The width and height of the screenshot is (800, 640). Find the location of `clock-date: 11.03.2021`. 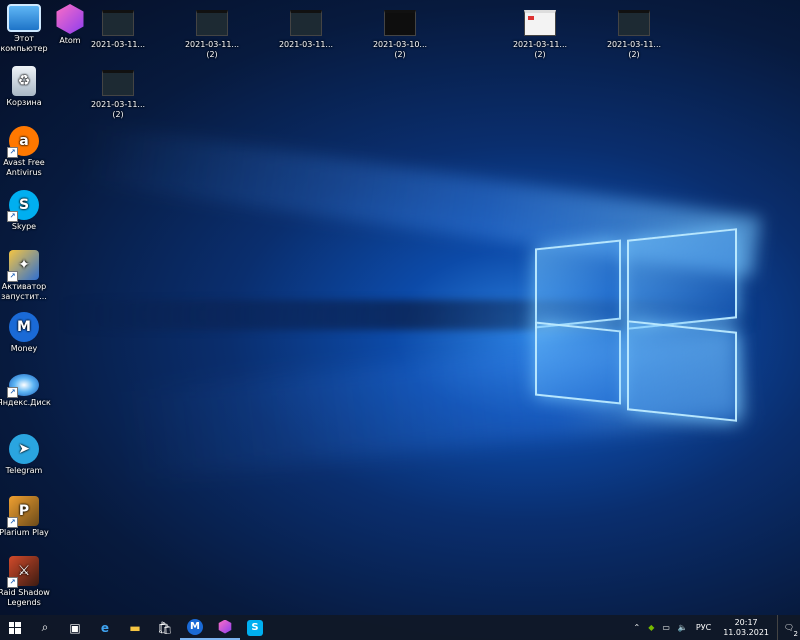

clock-date: 11.03.2021 is located at coordinates (746, 632).